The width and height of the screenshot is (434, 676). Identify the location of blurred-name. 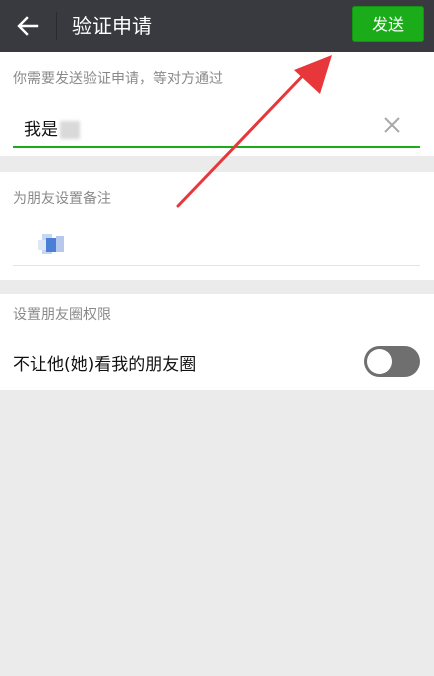
(70, 130).